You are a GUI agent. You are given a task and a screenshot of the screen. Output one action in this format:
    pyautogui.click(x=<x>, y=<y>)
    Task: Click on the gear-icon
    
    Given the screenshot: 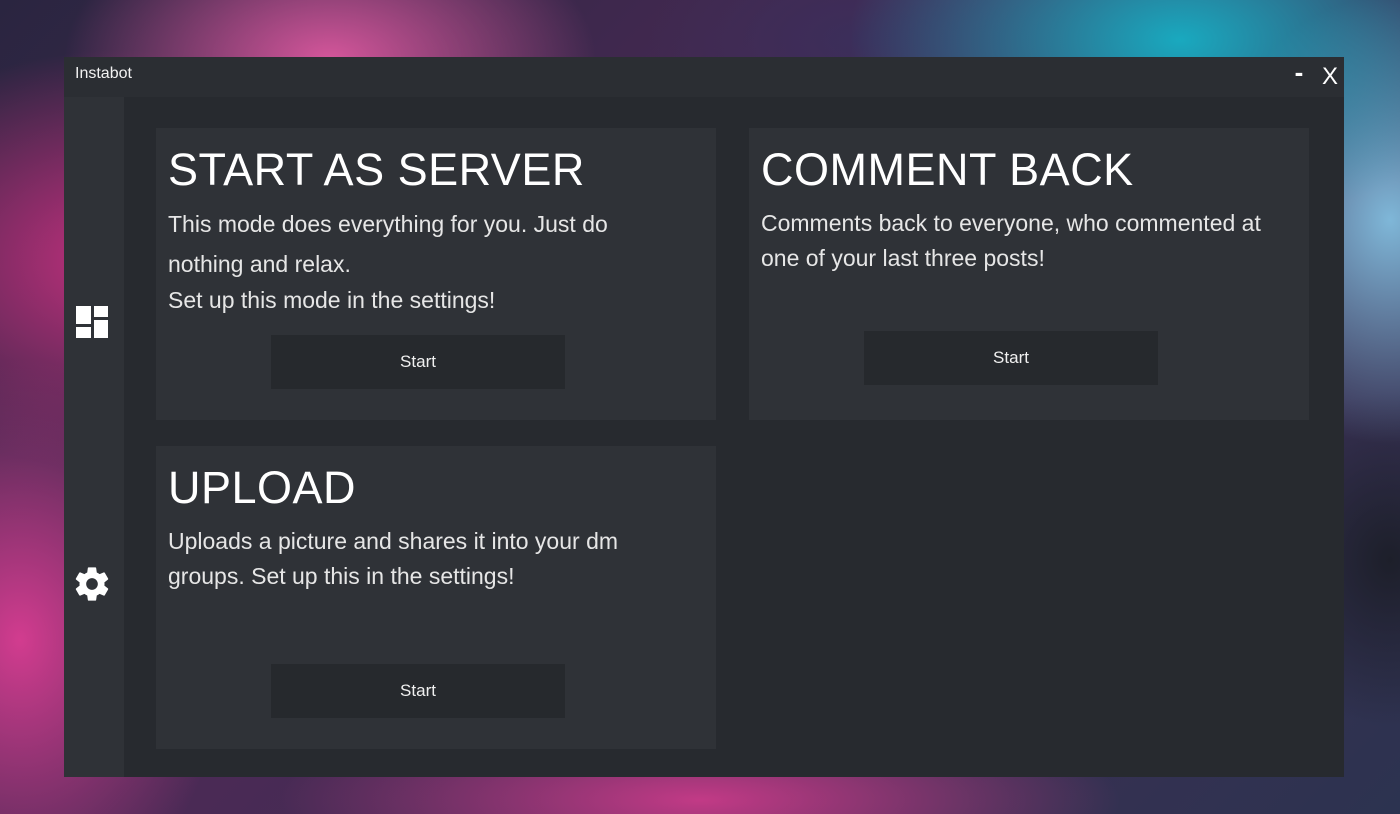 What is the action you would take?
    pyautogui.click(x=92, y=584)
    